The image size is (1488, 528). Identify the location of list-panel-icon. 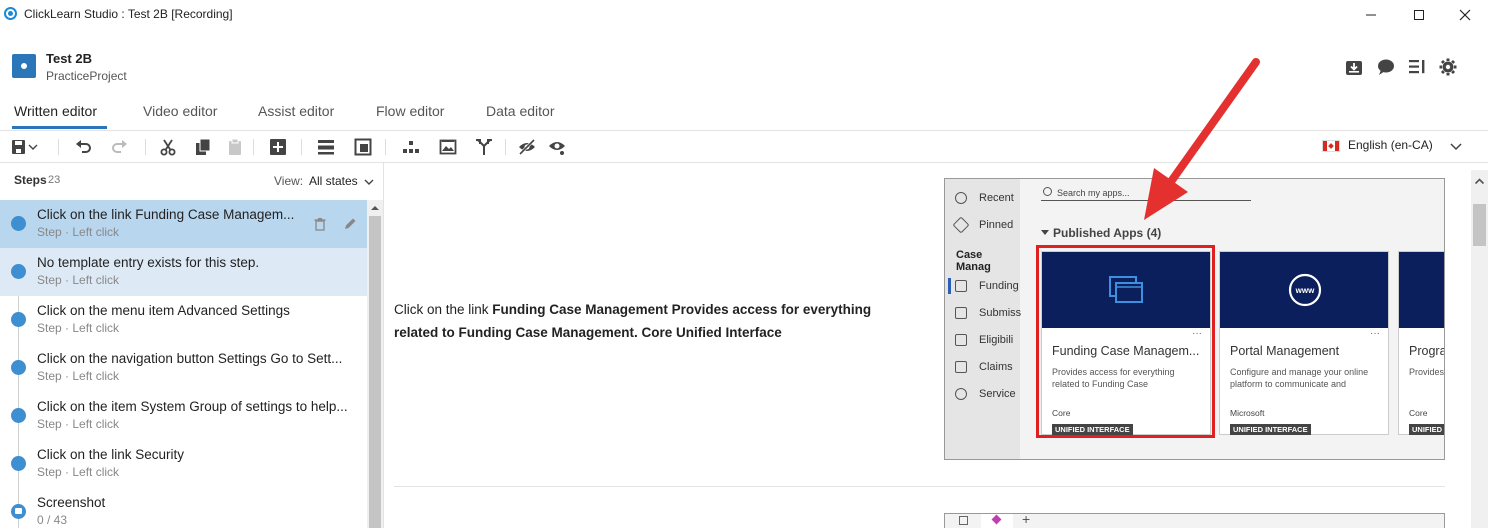
(1417, 67).